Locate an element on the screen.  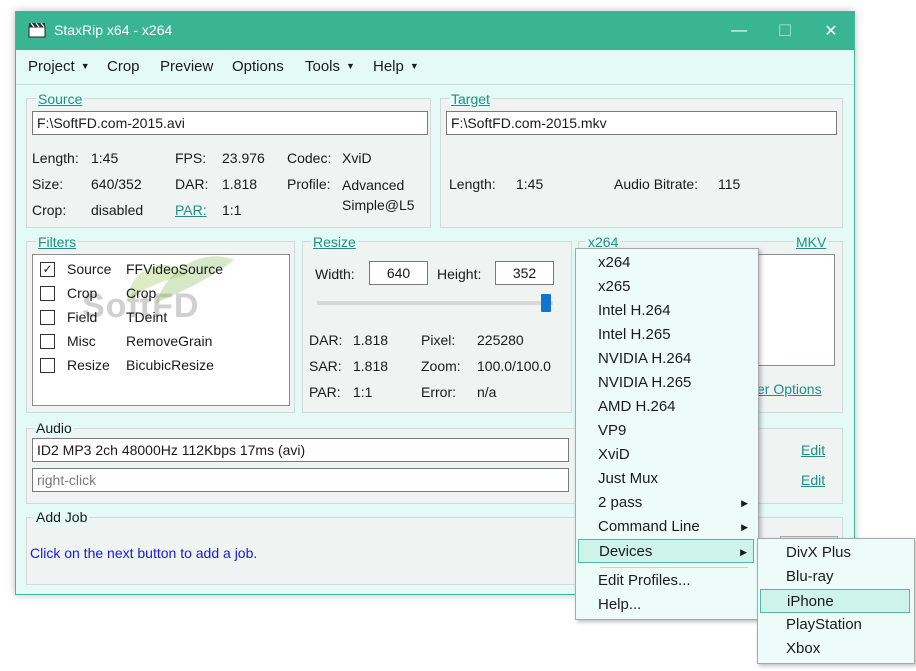
height-field: 352 is located at coordinates (524, 273).